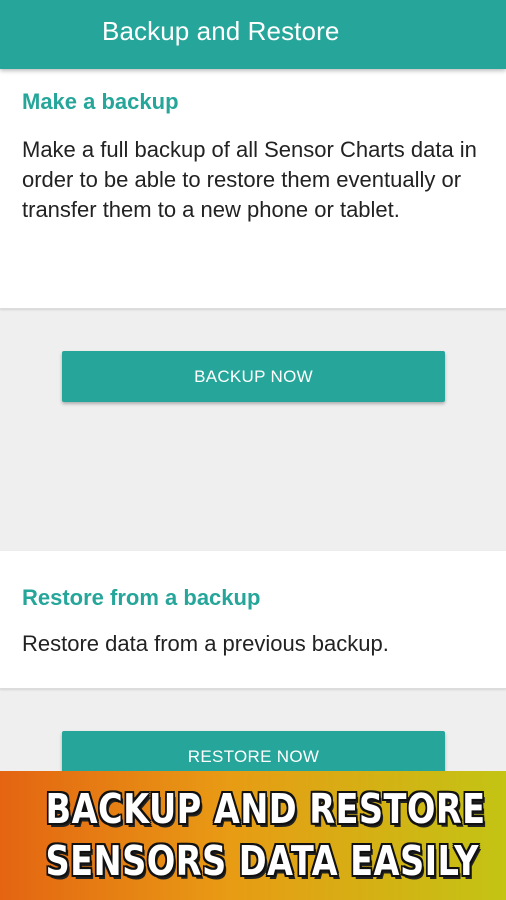 Image resolution: width=506 pixels, height=900 pixels. Describe the element at coordinates (100, 101) in the screenshot. I see `backup-heading: Make a backup` at that location.